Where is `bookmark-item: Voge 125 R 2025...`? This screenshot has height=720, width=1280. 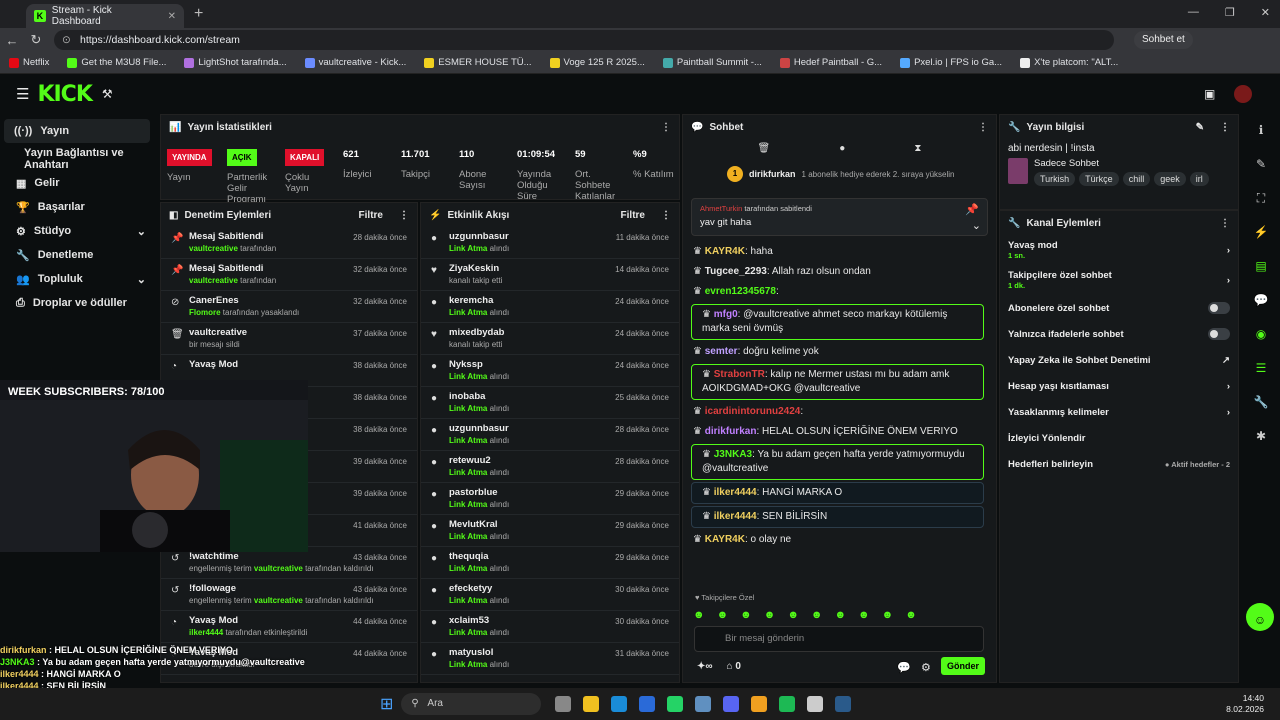 bookmark-item: Voge 125 R 2025... is located at coordinates (597, 62).